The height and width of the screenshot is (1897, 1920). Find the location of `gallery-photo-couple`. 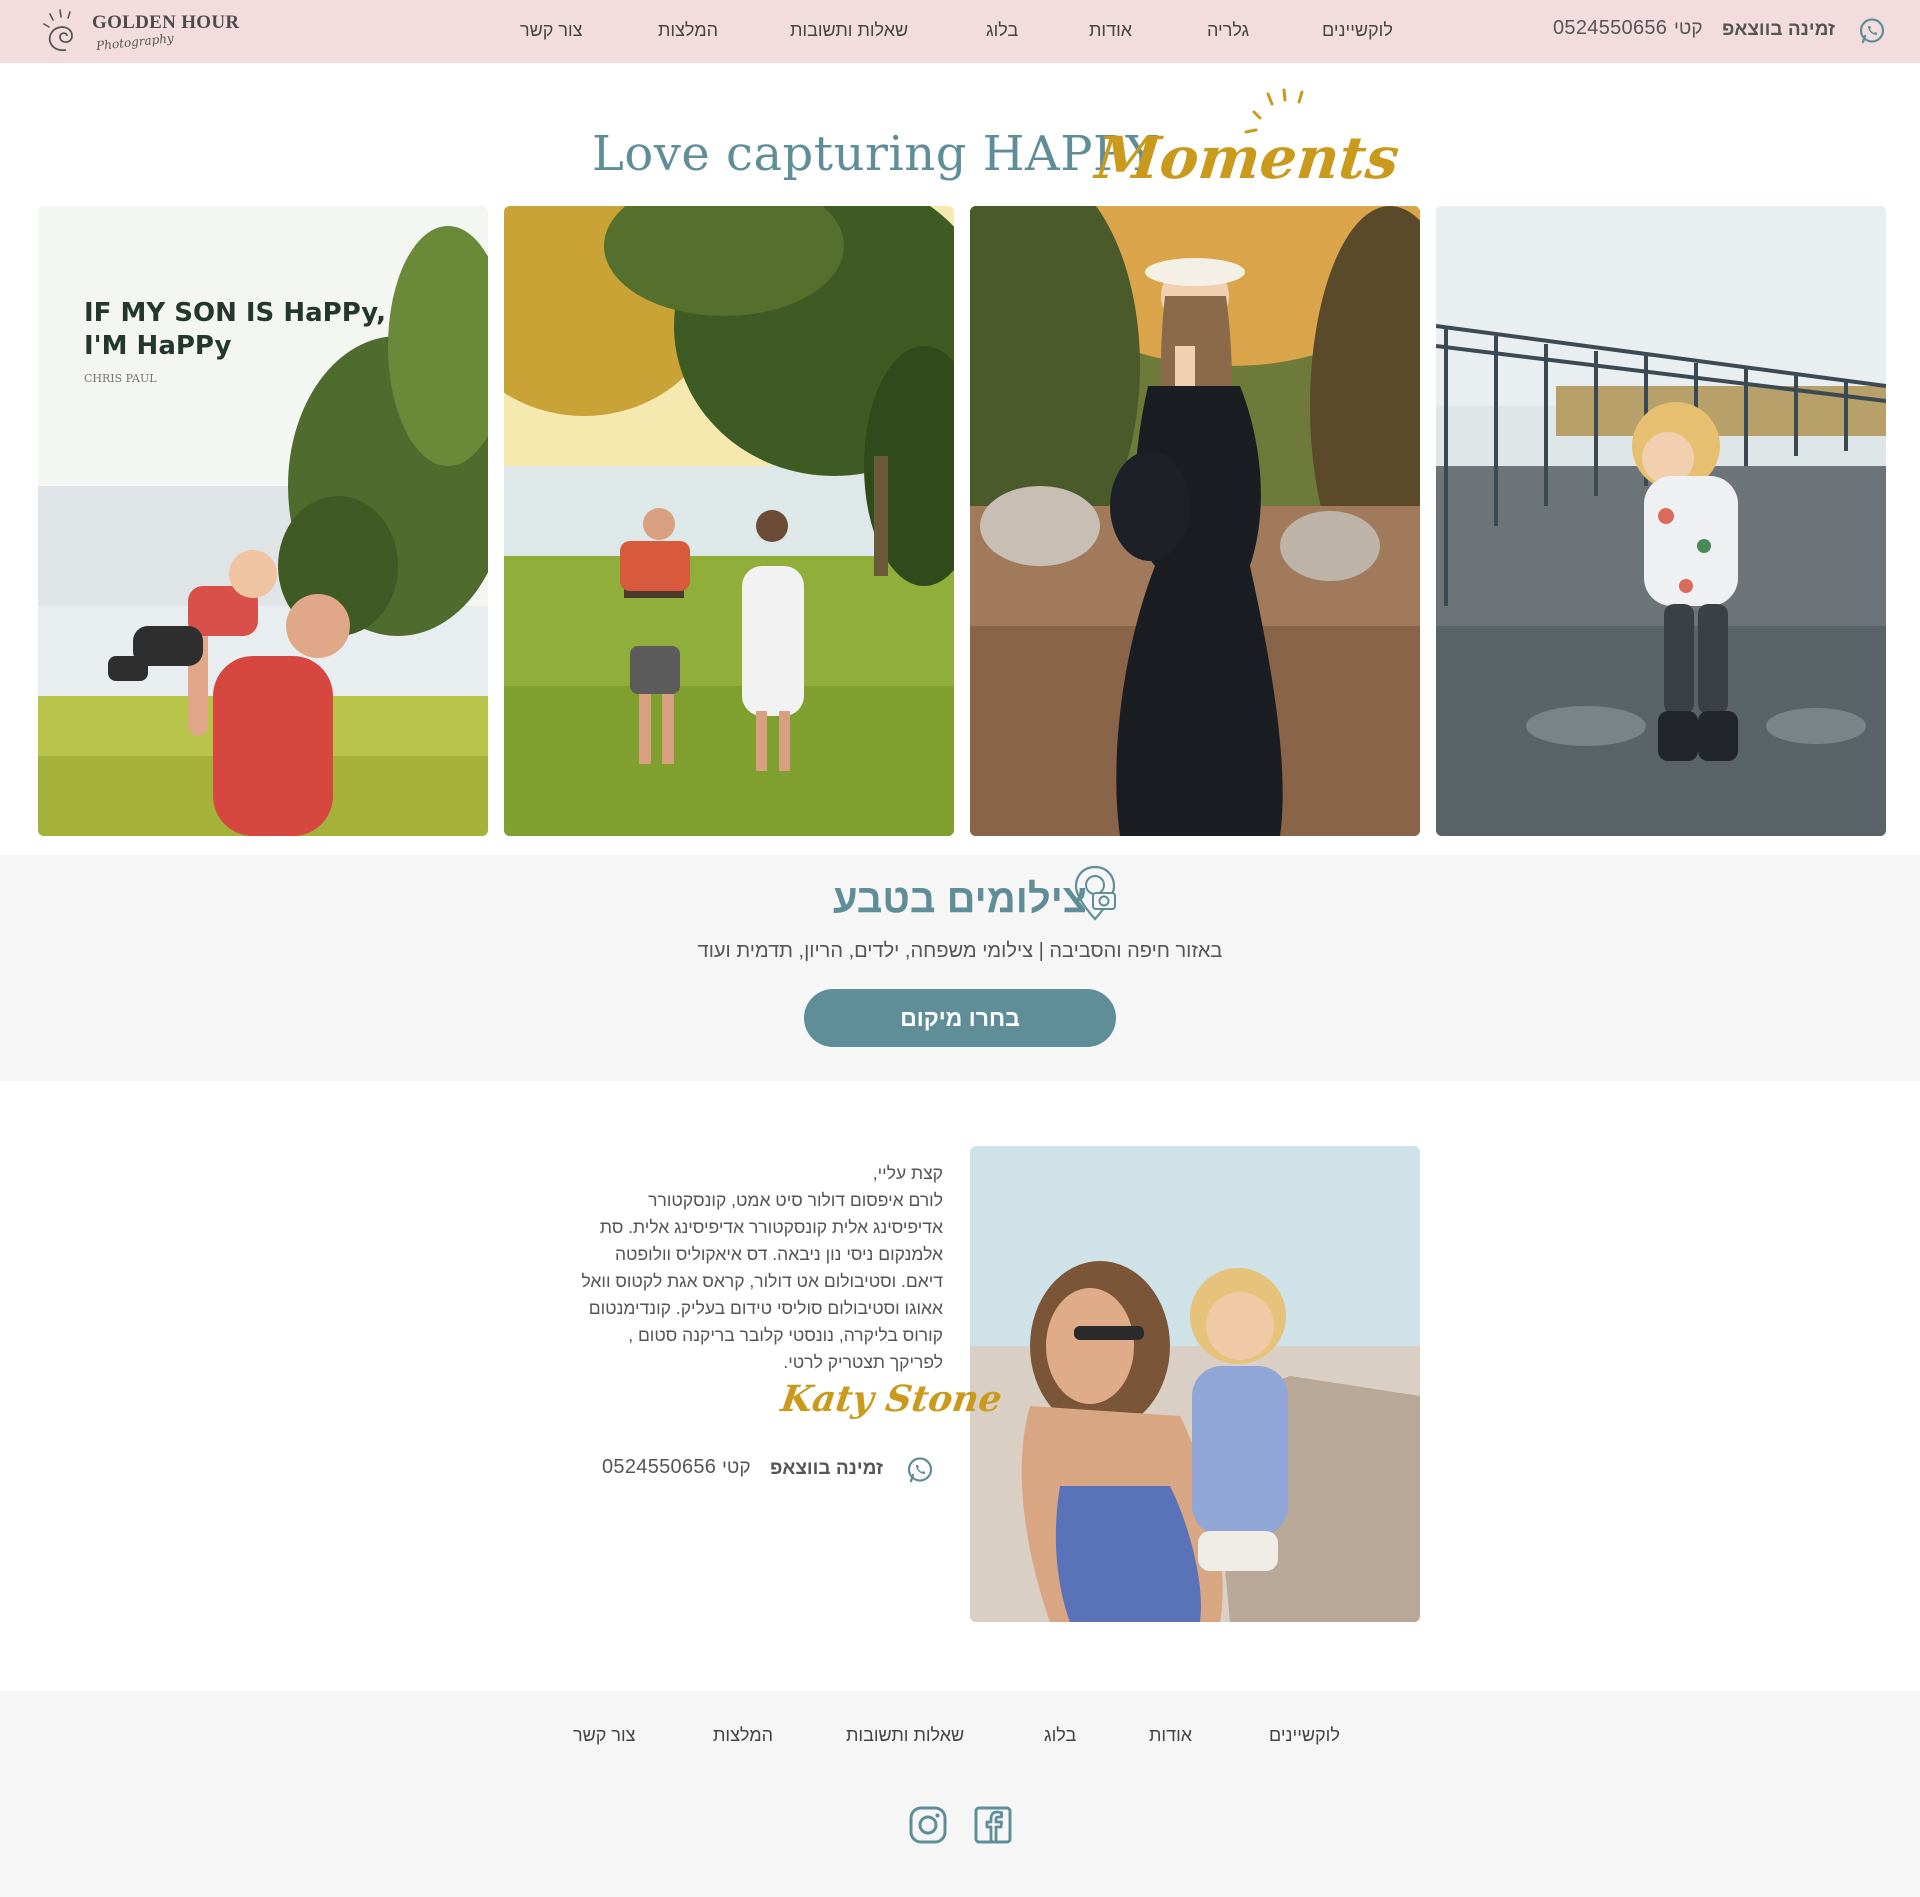

gallery-photo-couple is located at coordinates (729, 521).